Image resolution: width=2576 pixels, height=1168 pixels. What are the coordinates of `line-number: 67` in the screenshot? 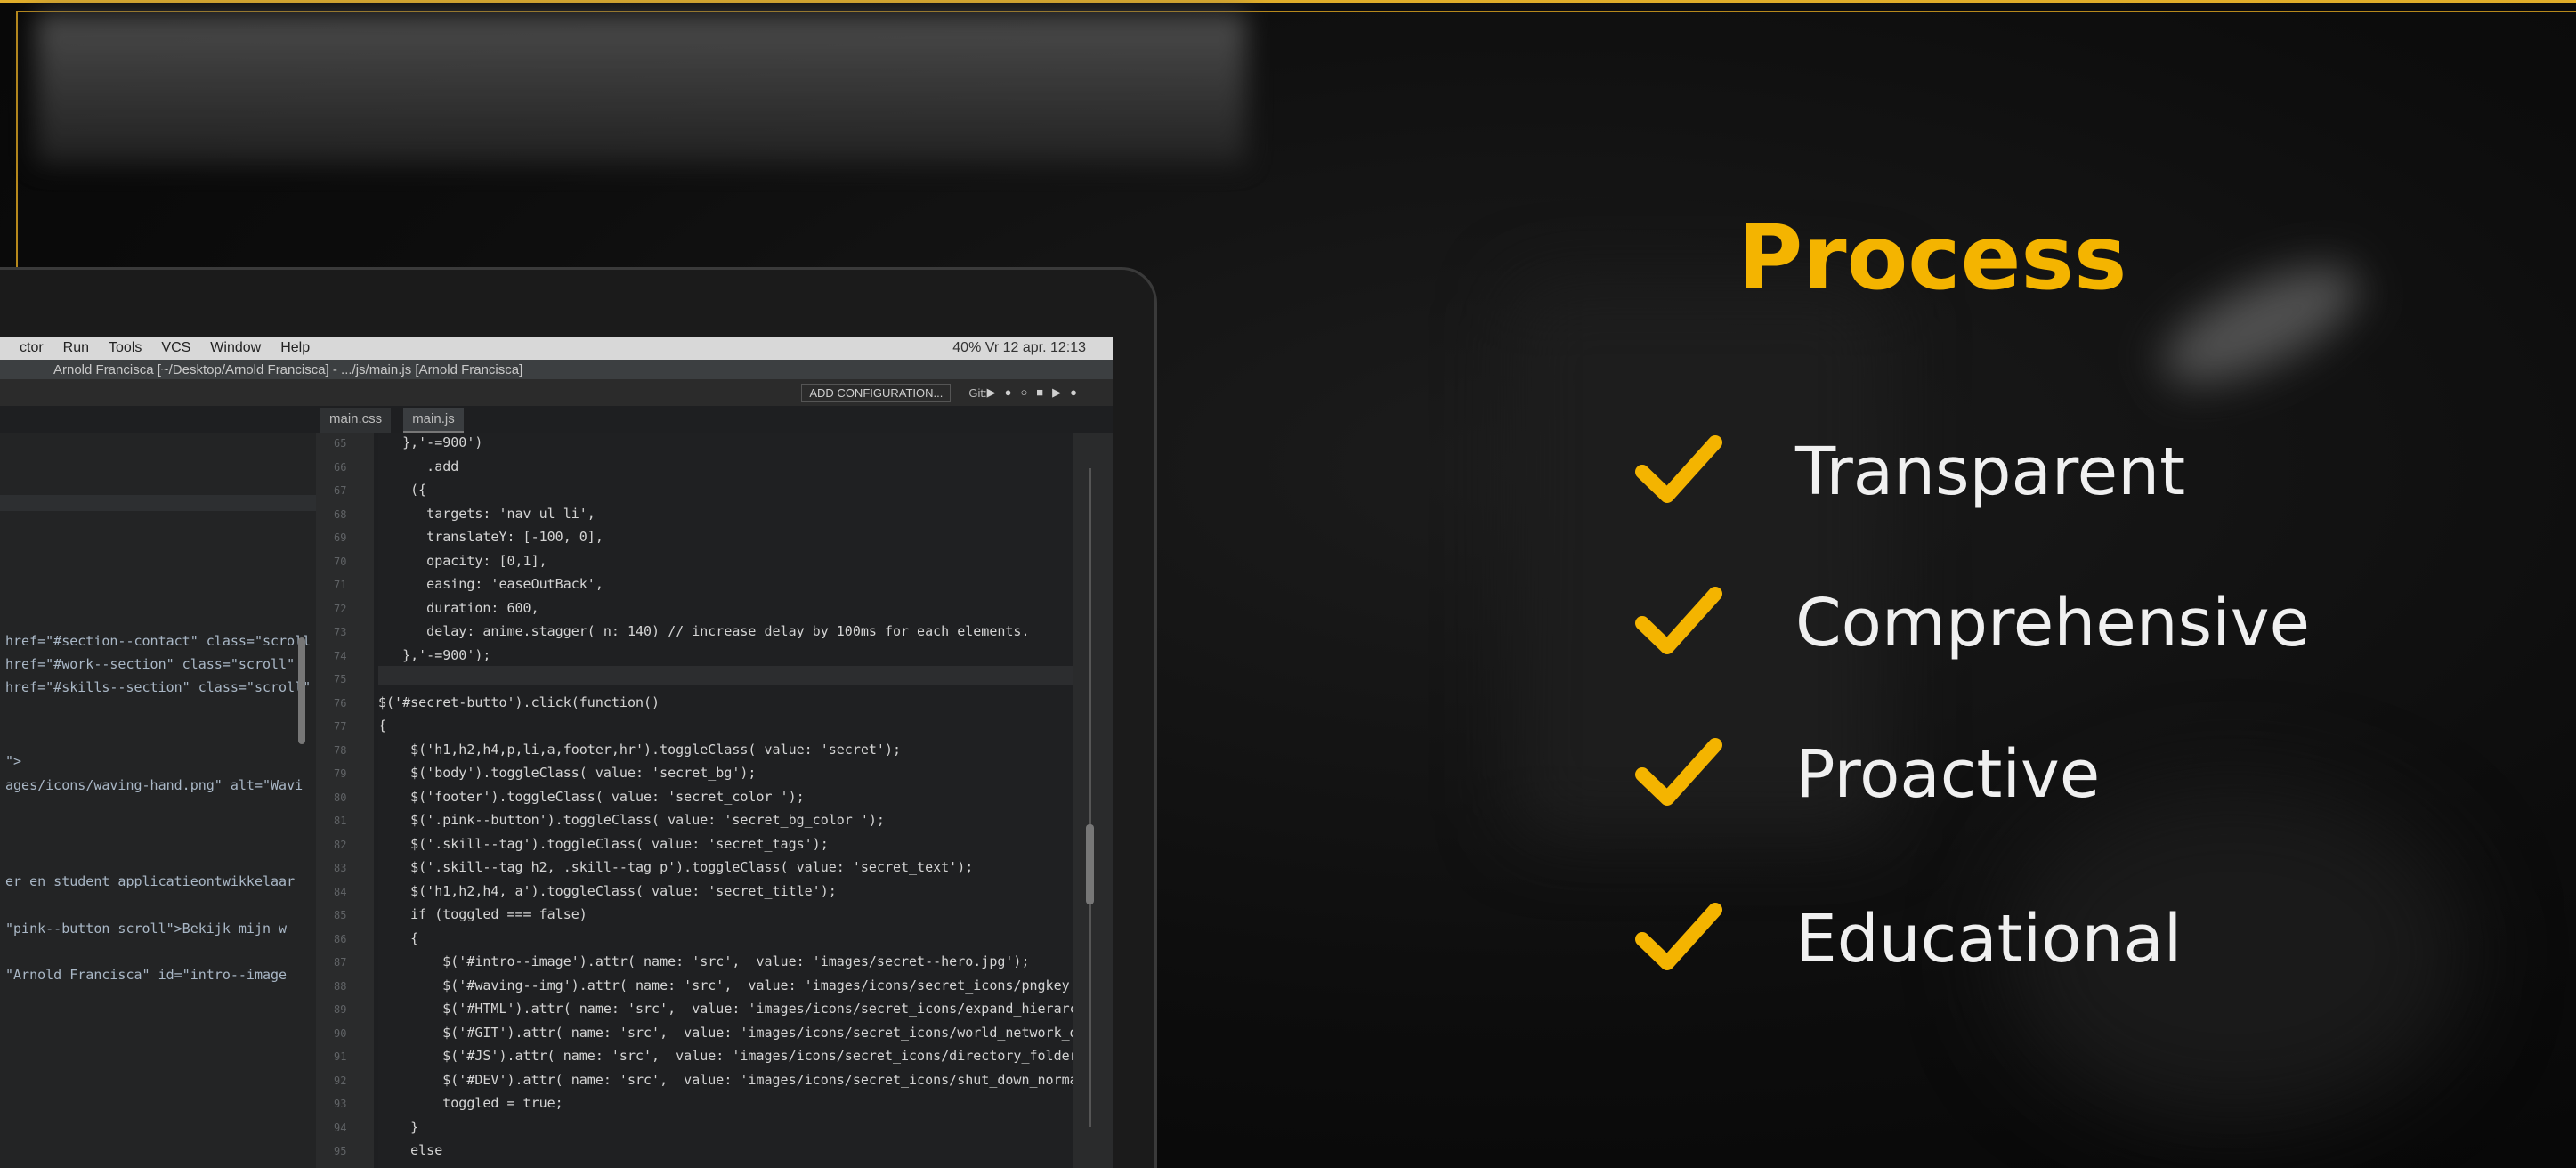 It's located at (340, 491).